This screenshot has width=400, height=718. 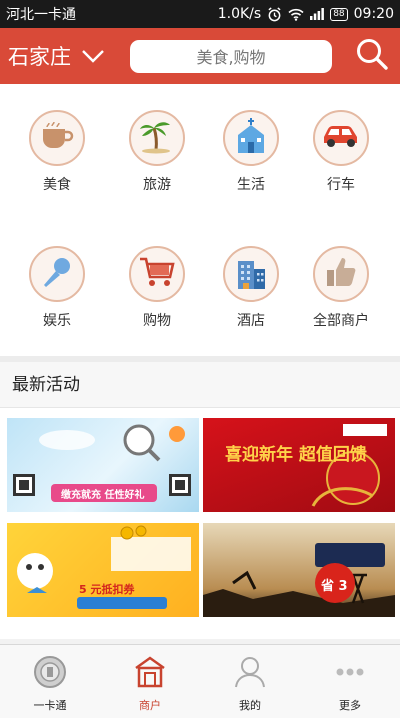 What do you see at coordinates (341, 138) in the screenshot?
I see `car-icon` at bounding box center [341, 138].